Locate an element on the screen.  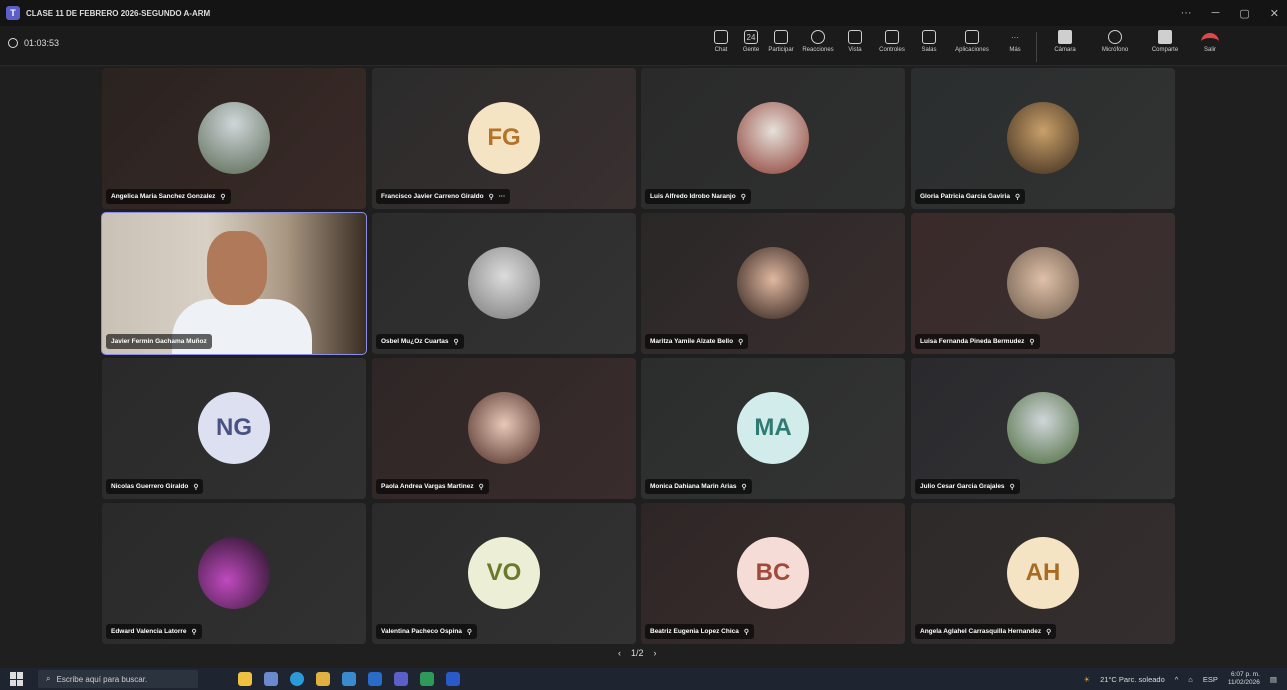
meeting-timer: 01:03:53 is located at coordinates (33, 43).